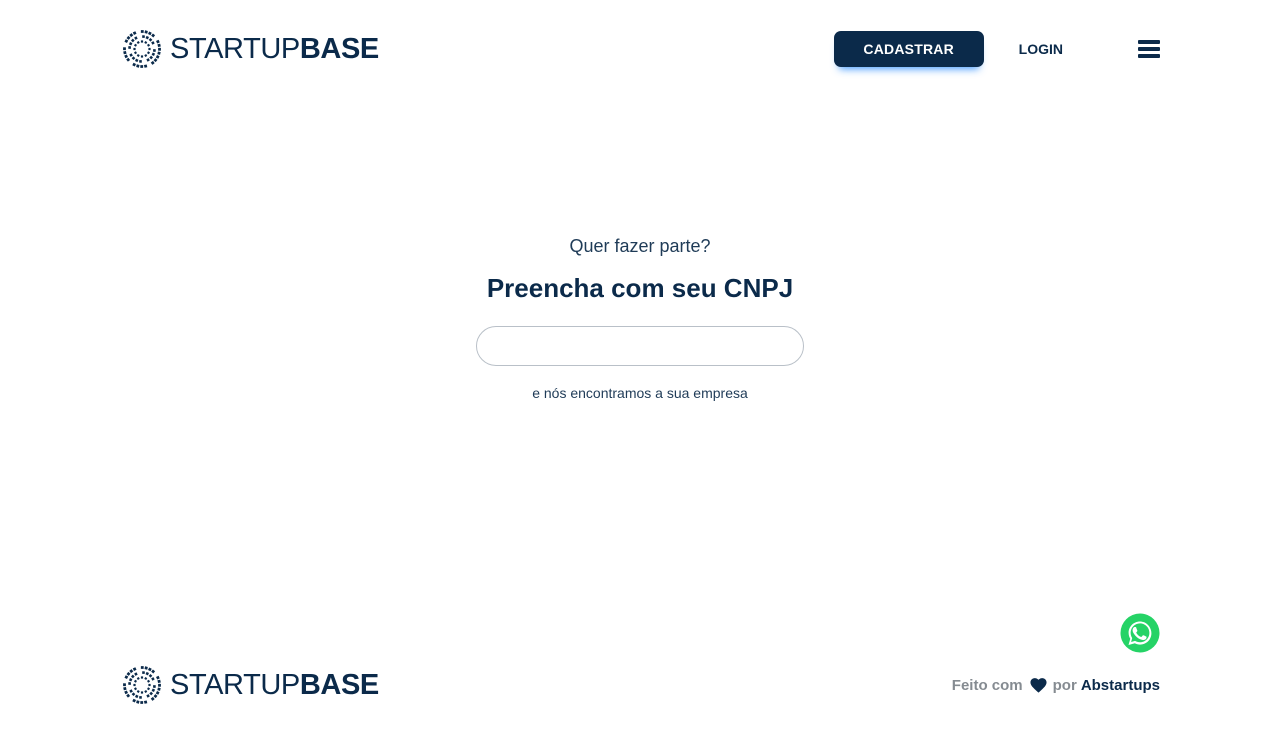  I want to click on register-button: CADASTRAR, so click(908, 49).